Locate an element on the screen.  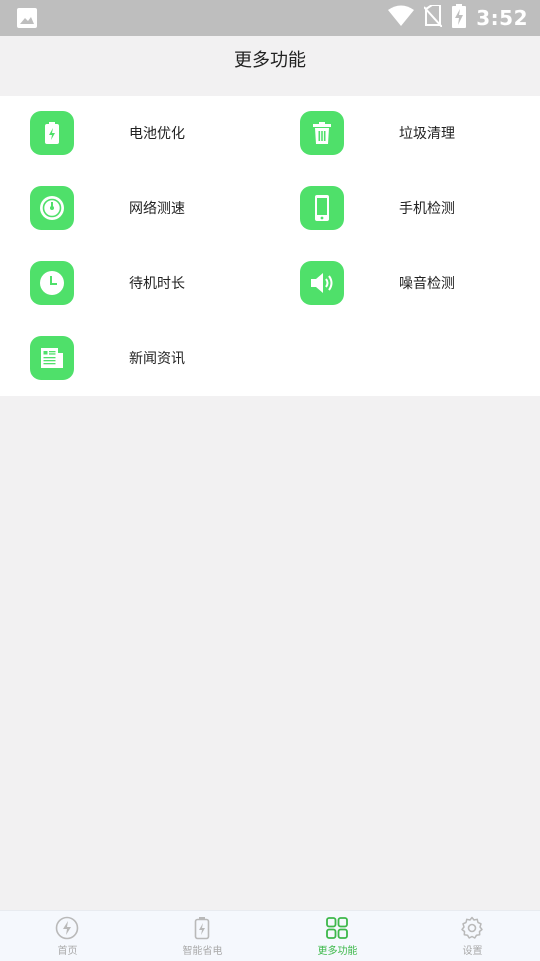
tab-home: 首页 is located at coordinates (67, 936).